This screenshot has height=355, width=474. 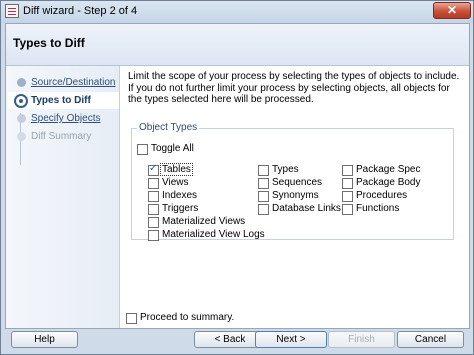 I want to click on step-pending-icon, so click(x=21, y=118).